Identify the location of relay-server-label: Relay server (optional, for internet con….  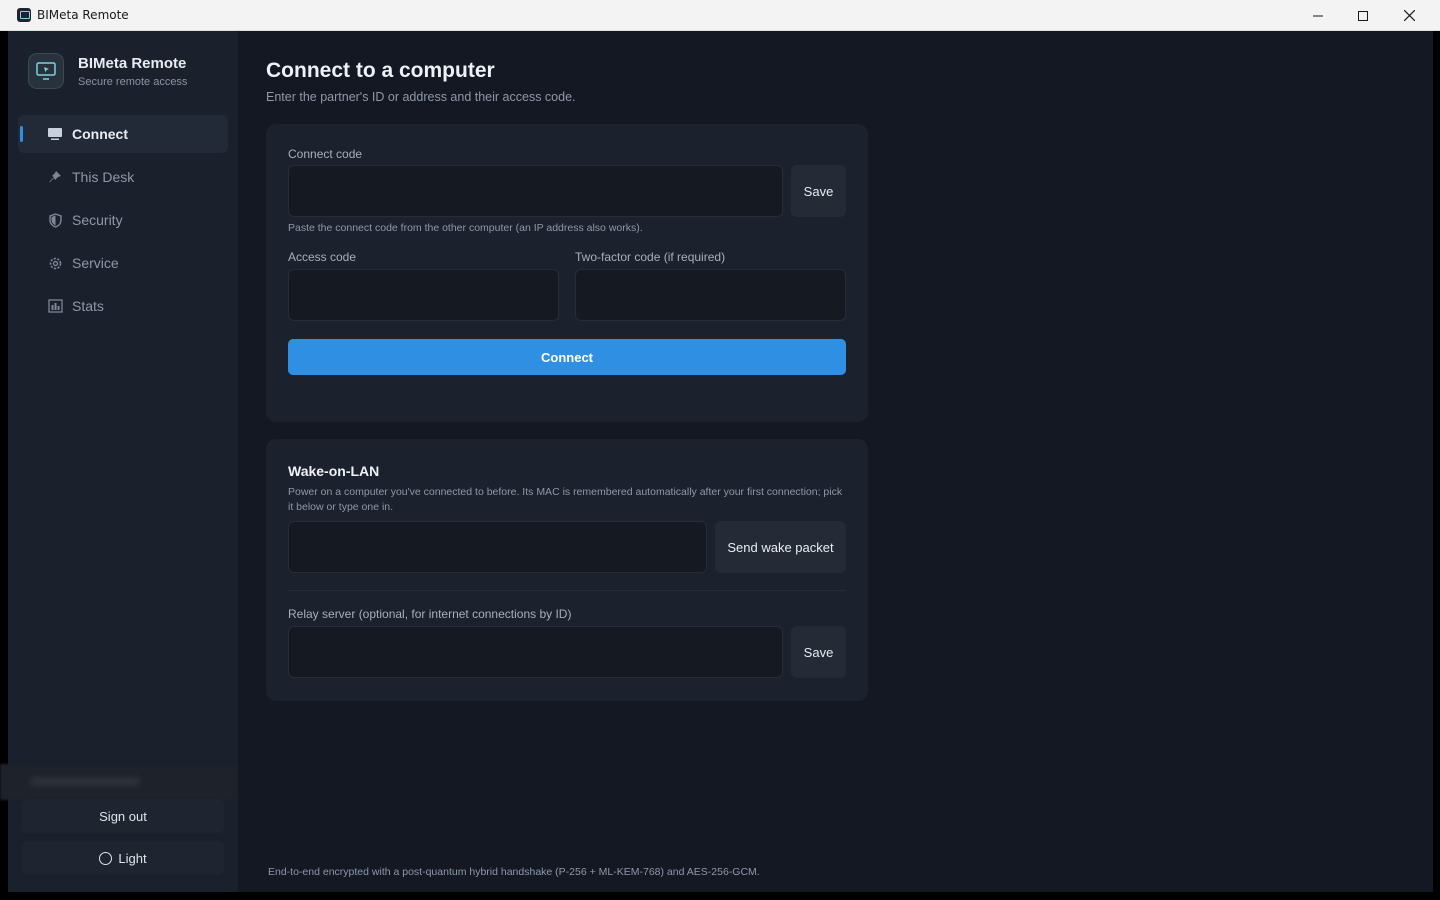
(430, 614).